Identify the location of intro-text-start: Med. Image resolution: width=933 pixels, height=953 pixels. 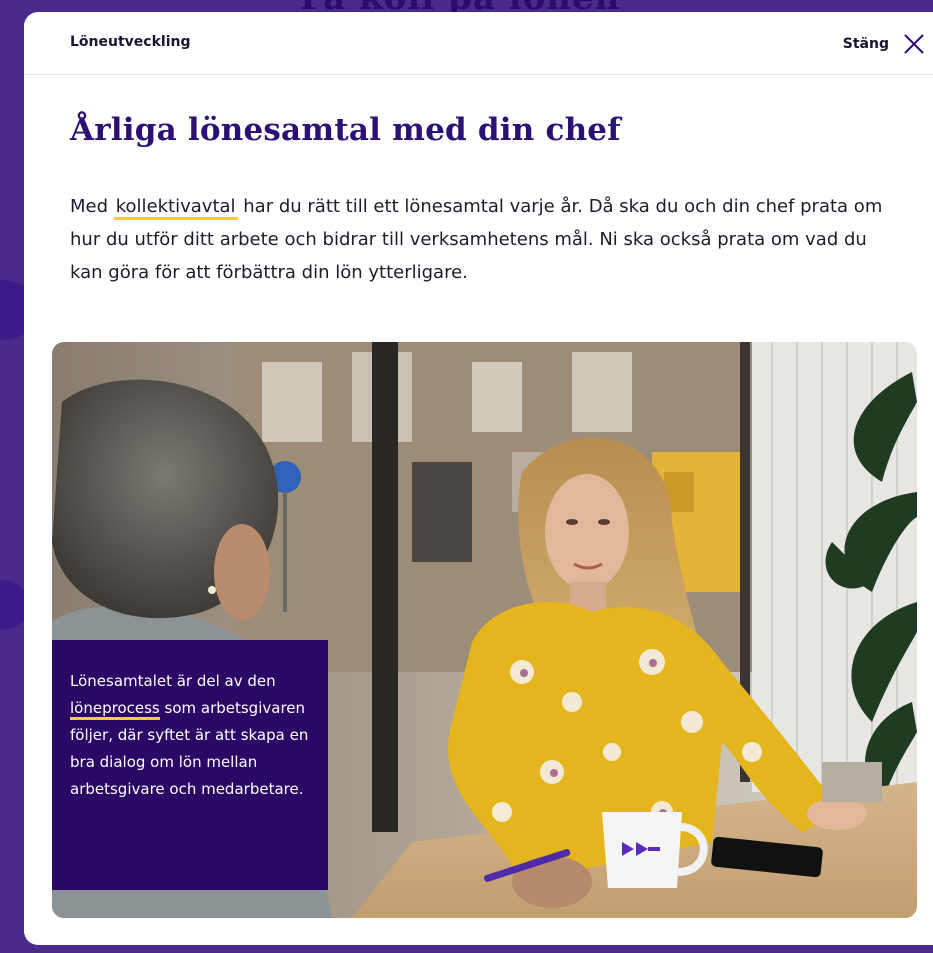
(92, 206).